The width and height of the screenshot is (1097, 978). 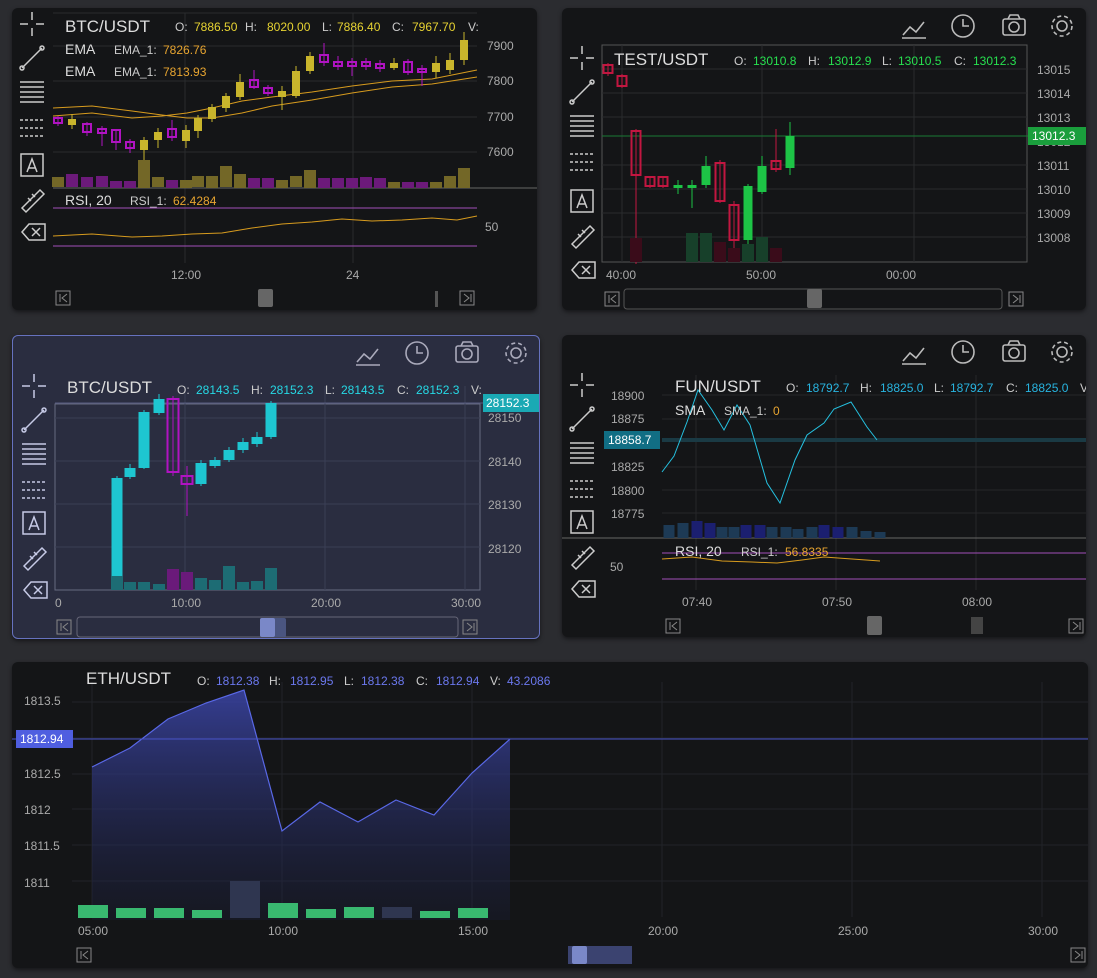 What do you see at coordinates (383, 681) in the screenshot?
I see `low-value: 1812.38` at bounding box center [383, 681].